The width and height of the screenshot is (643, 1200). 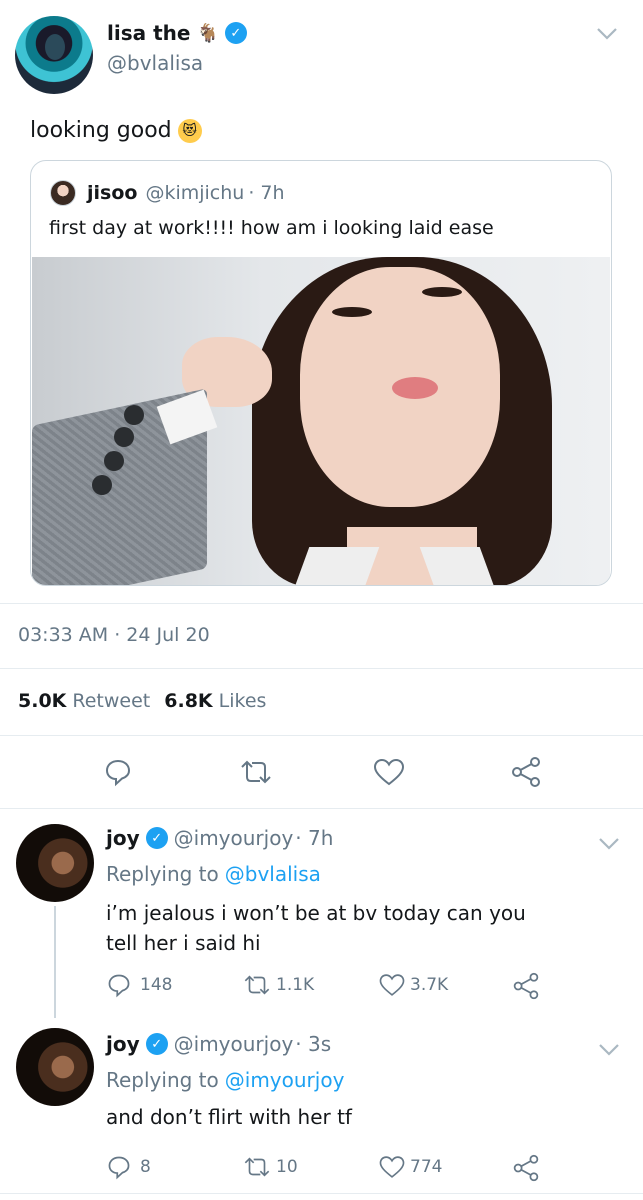 I want to click on like-icon, so click(x=389, y=772).